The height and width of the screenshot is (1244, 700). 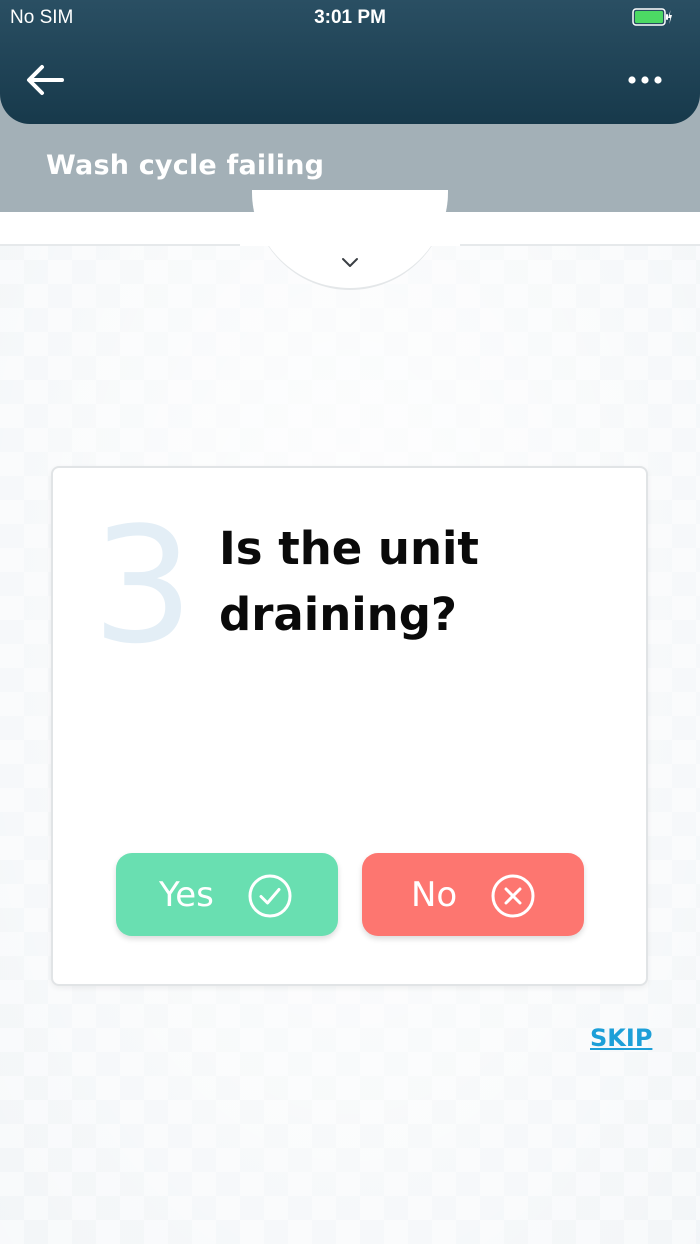 What do you see at coordinates (434, 895) in the screenshot?
I see `no-button-label: No` at bounding box center [434, 895].